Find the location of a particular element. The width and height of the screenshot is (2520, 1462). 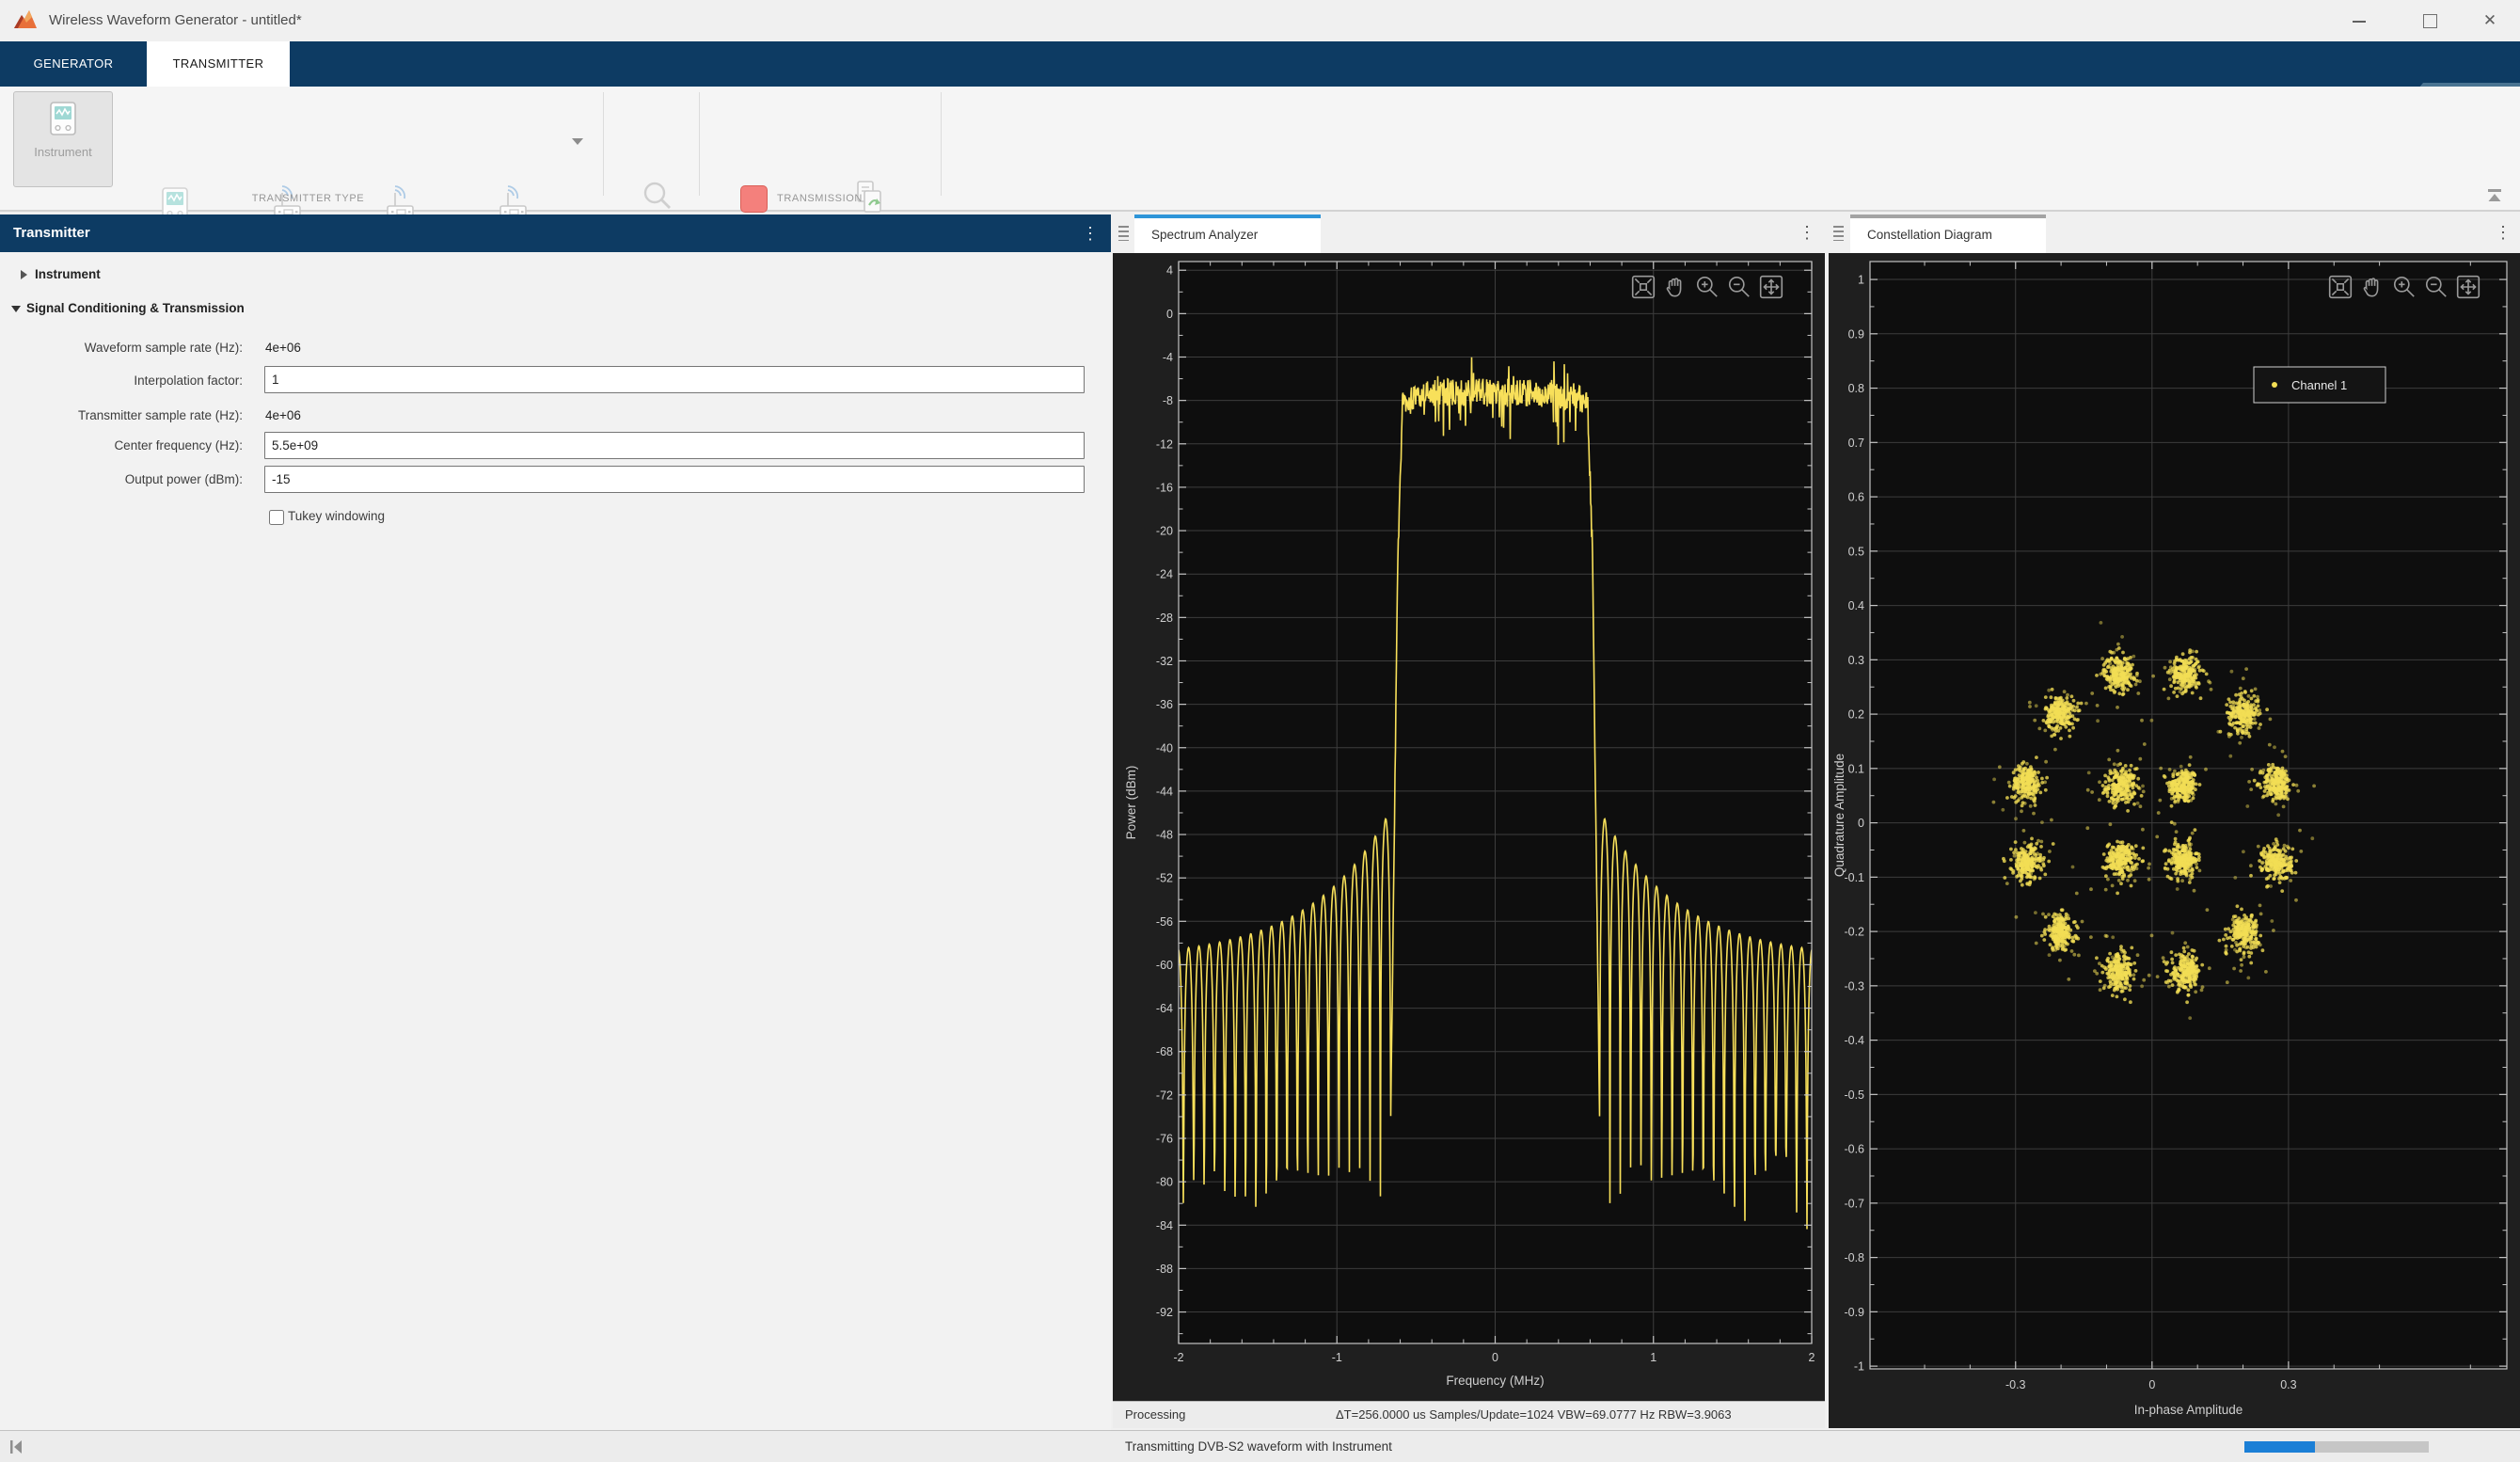

constellation-tab-bar: Constellation Diagram ⋮ is located at coordinates (2174, 232).